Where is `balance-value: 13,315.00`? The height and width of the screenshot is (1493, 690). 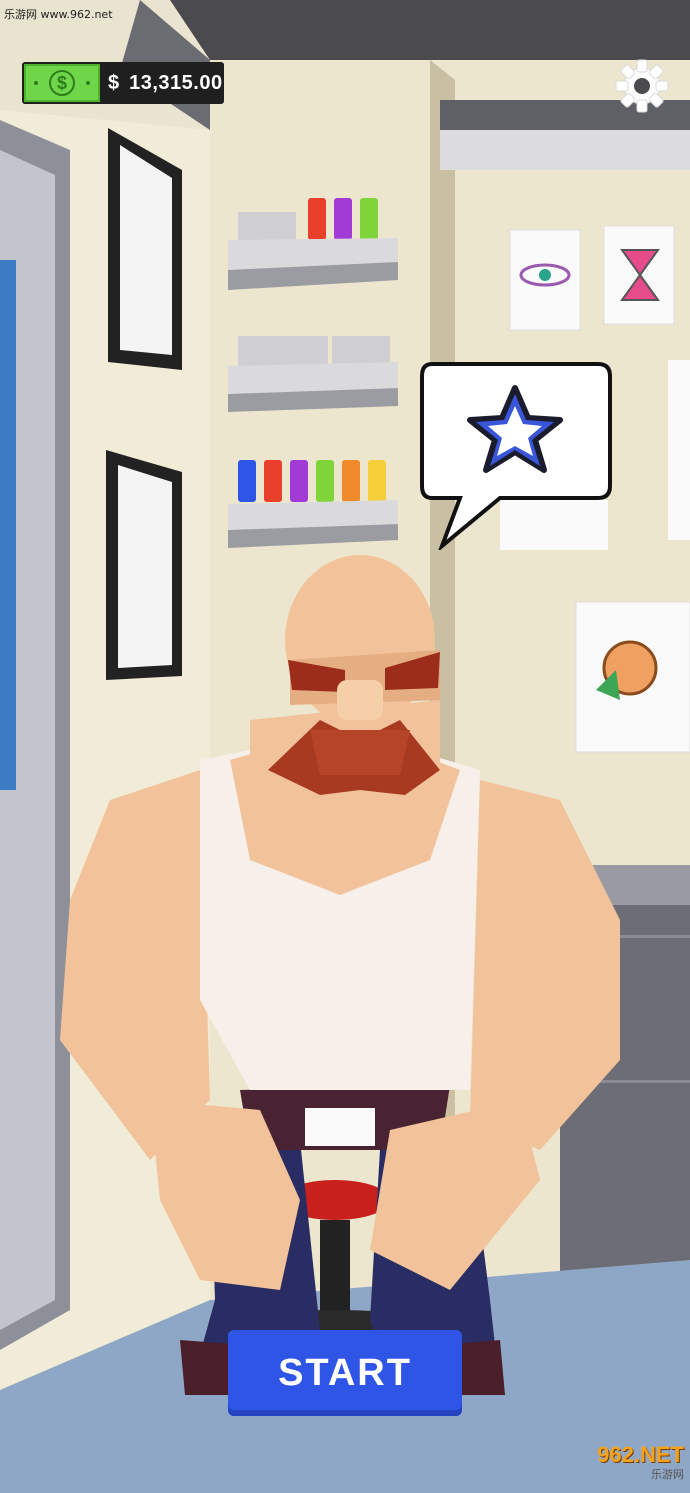 balance-value: 13,315.00 is located at coordinates (176, 82).